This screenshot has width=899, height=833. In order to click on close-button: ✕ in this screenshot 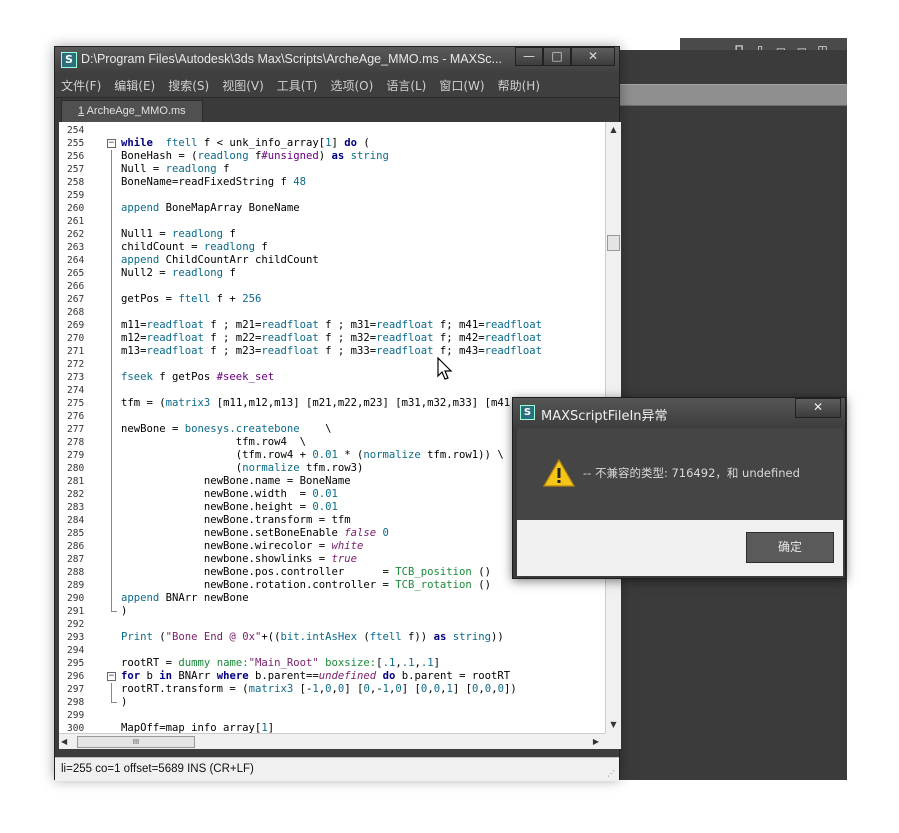, I will do `click(593, 56)`.